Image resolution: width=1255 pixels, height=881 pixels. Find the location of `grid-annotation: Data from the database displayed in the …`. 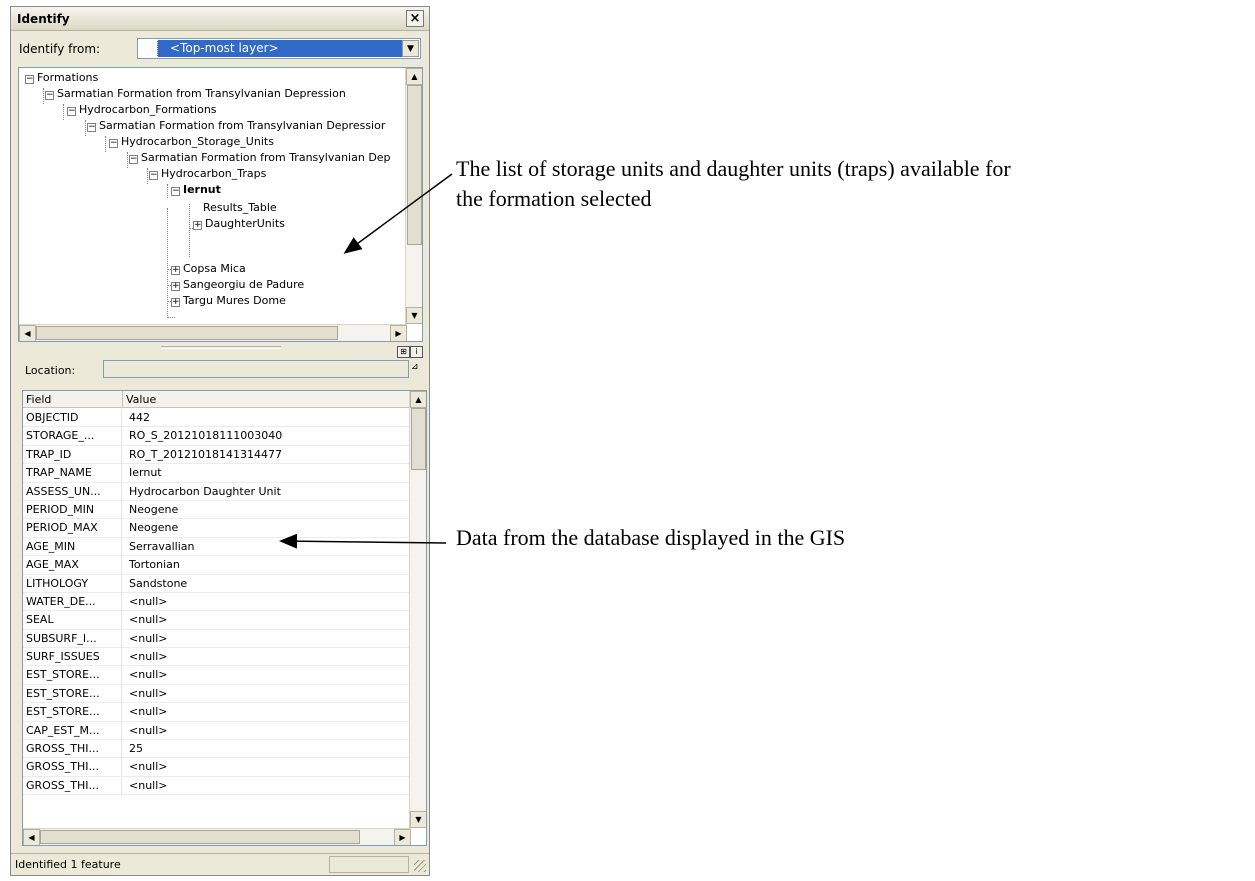

grid-annotation: Data from the database displayed in the … is located at coordinates (651, 537).